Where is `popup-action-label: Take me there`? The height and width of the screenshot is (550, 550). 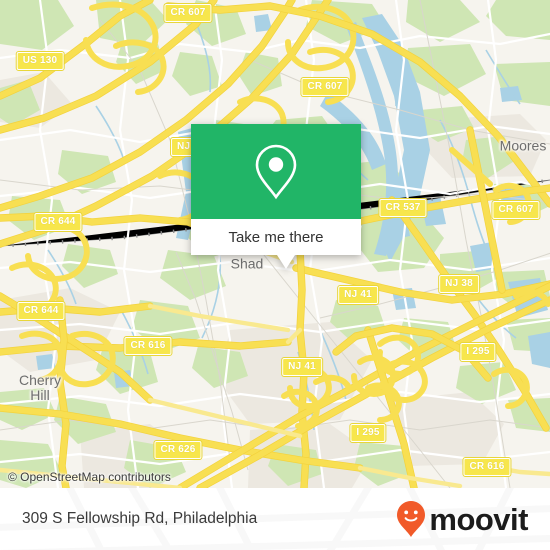
popup-action-label: Take me there is located at coordinates (276, 237).